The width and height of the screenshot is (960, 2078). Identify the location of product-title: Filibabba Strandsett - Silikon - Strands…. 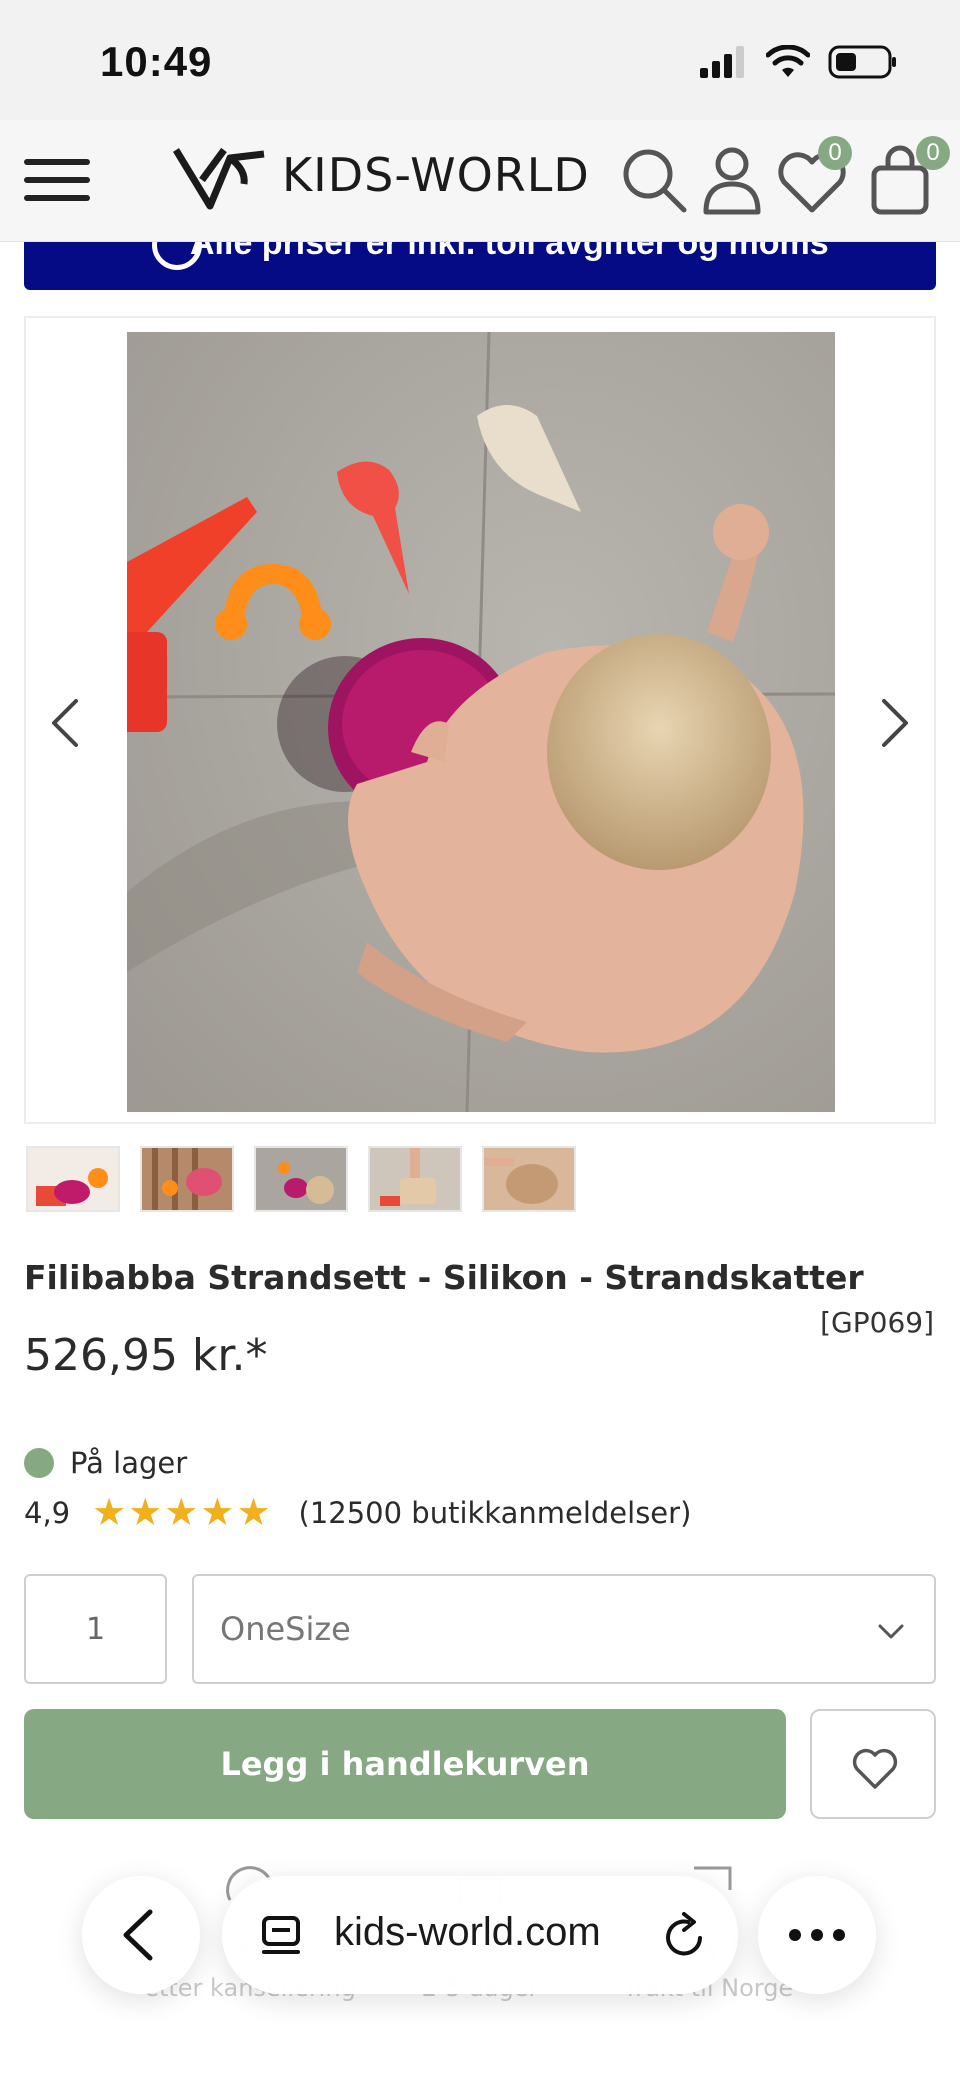
(444, 1277).